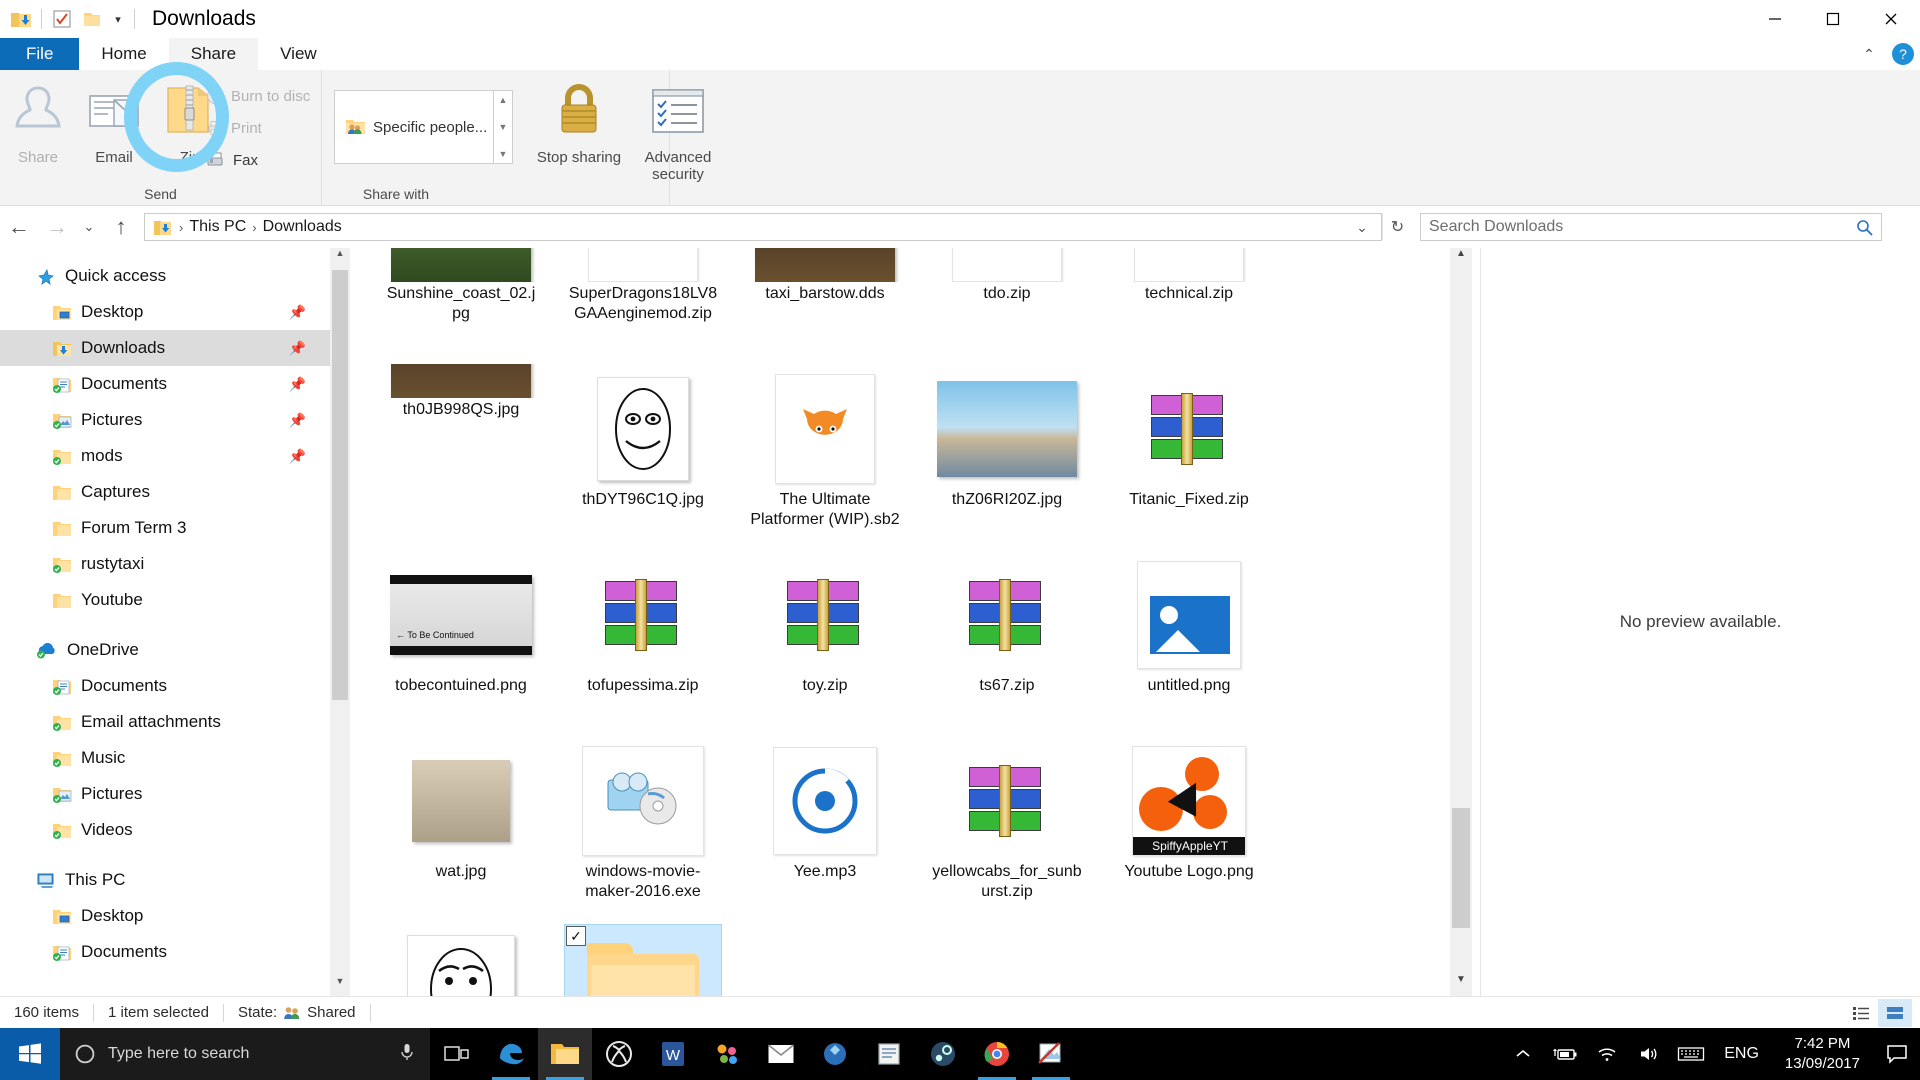 The width and height of the screenshot is (1920, 1080). I want to click on sidebar-item-desktop: Desktop 📌, so click(165, 312).